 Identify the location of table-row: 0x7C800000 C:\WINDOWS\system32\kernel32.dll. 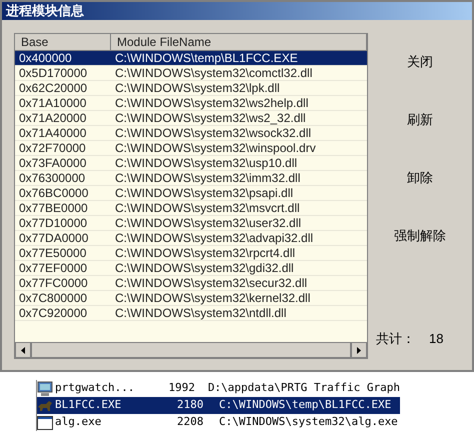
(191, 298).